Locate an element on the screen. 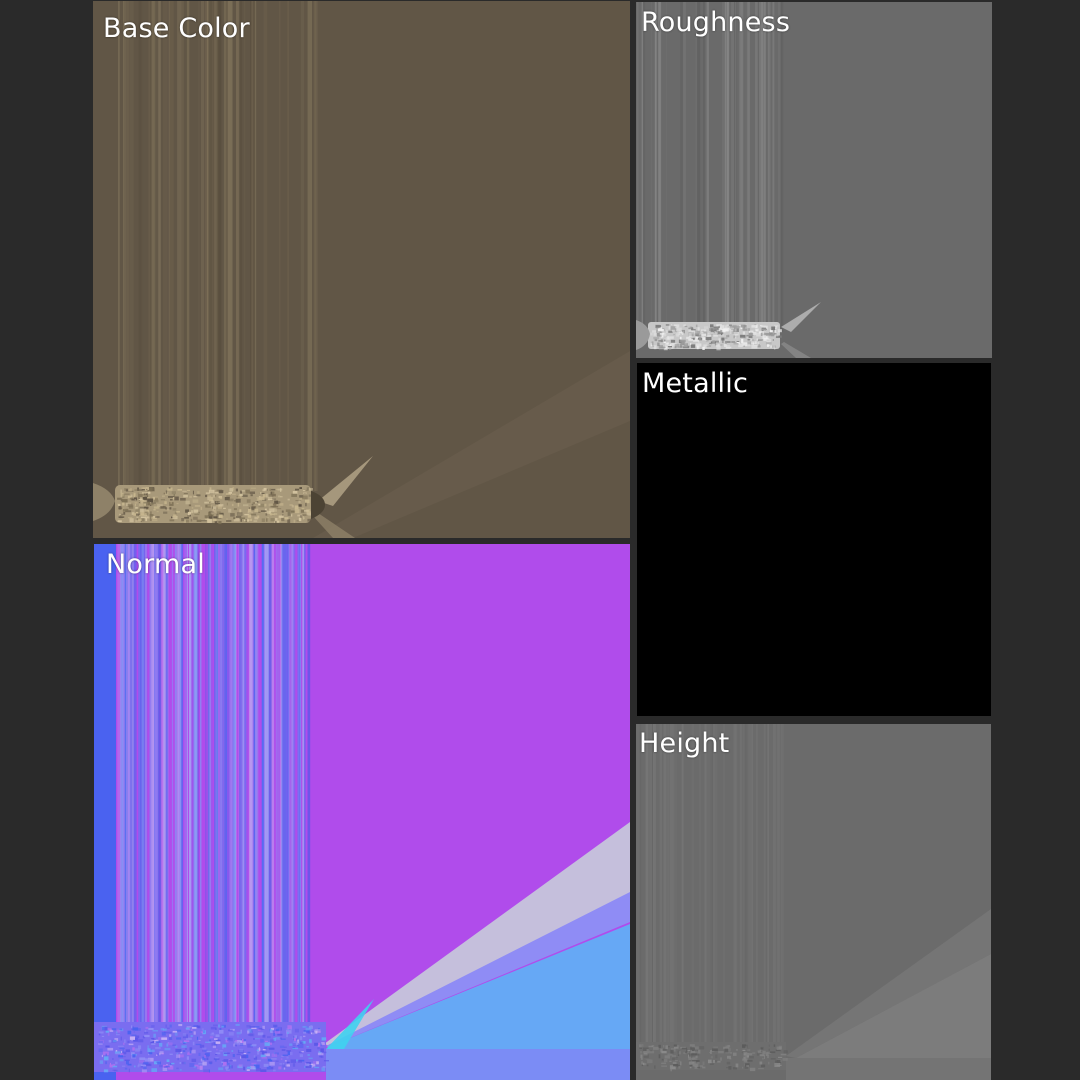 The width and height of the screenshot is (1080, 1080). normal-label: Normal is located at coordinates (155, 564).